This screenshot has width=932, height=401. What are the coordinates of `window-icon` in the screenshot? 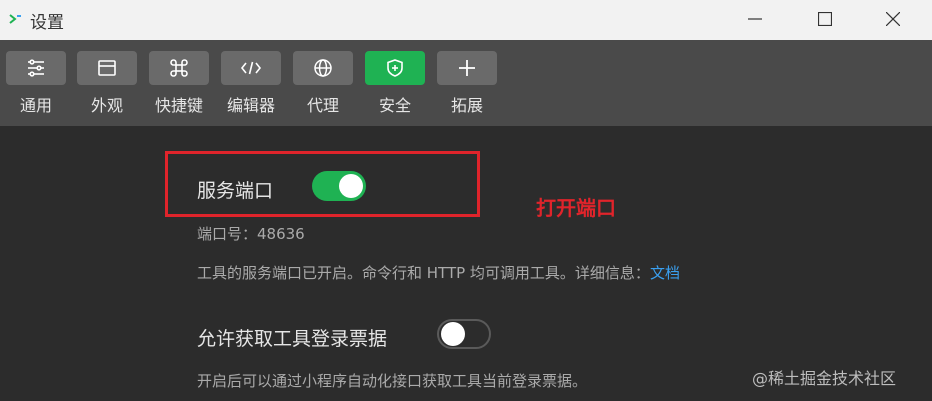 It's located at (107, 68).